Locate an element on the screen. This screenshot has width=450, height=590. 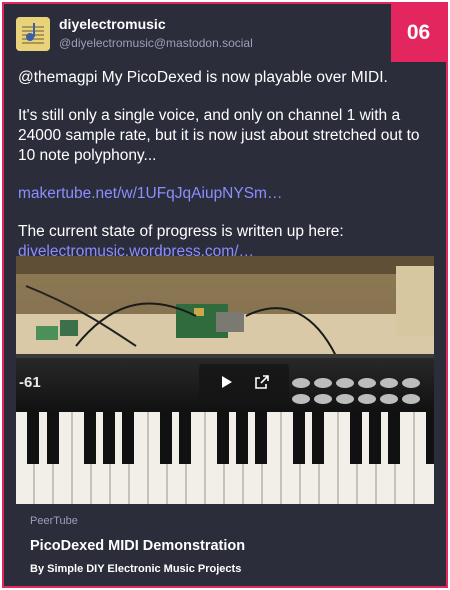
play-icon is located at coordinates (227, 382).